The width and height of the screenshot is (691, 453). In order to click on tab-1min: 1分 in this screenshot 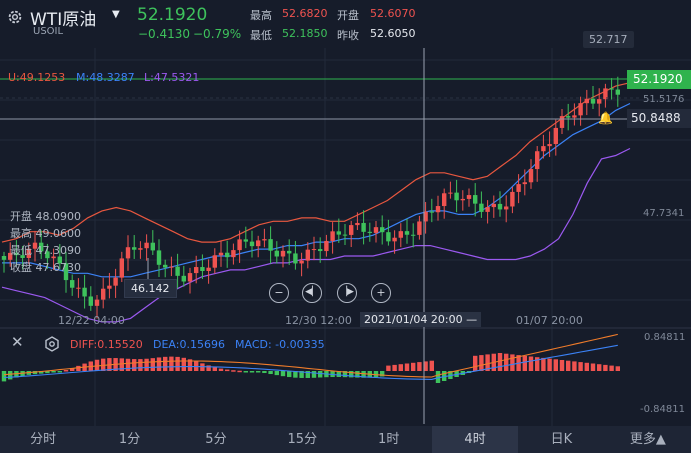, I will do `click(129, 439)`.